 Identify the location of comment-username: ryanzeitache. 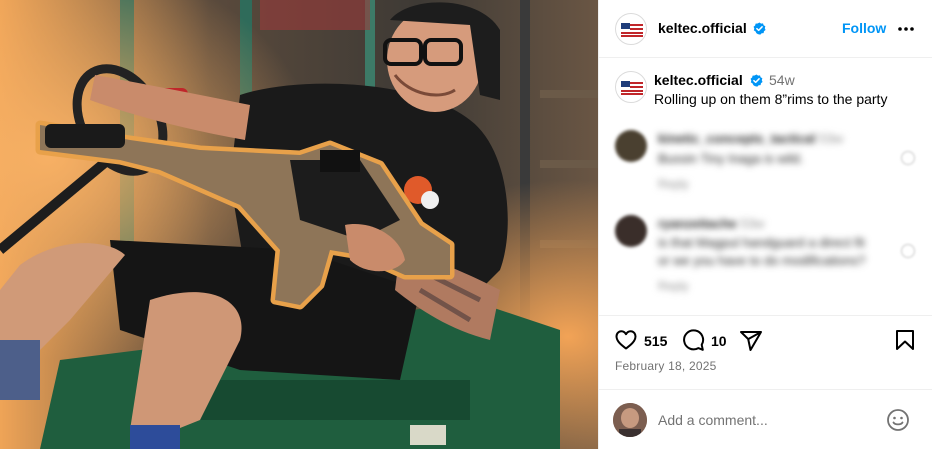
(697, 223).